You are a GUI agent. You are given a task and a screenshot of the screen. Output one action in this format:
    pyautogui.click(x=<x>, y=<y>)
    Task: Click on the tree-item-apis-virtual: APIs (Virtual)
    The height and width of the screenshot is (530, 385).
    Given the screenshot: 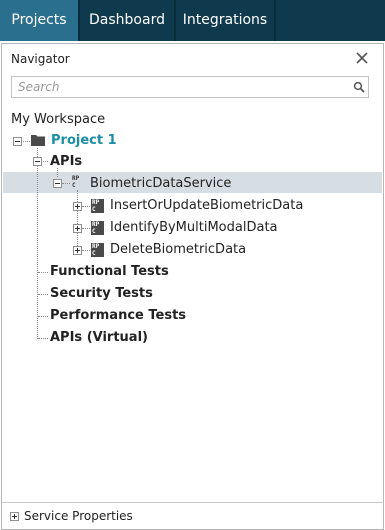 What is the action you would take?
    pyautogui.click(x=99, y=337)
    